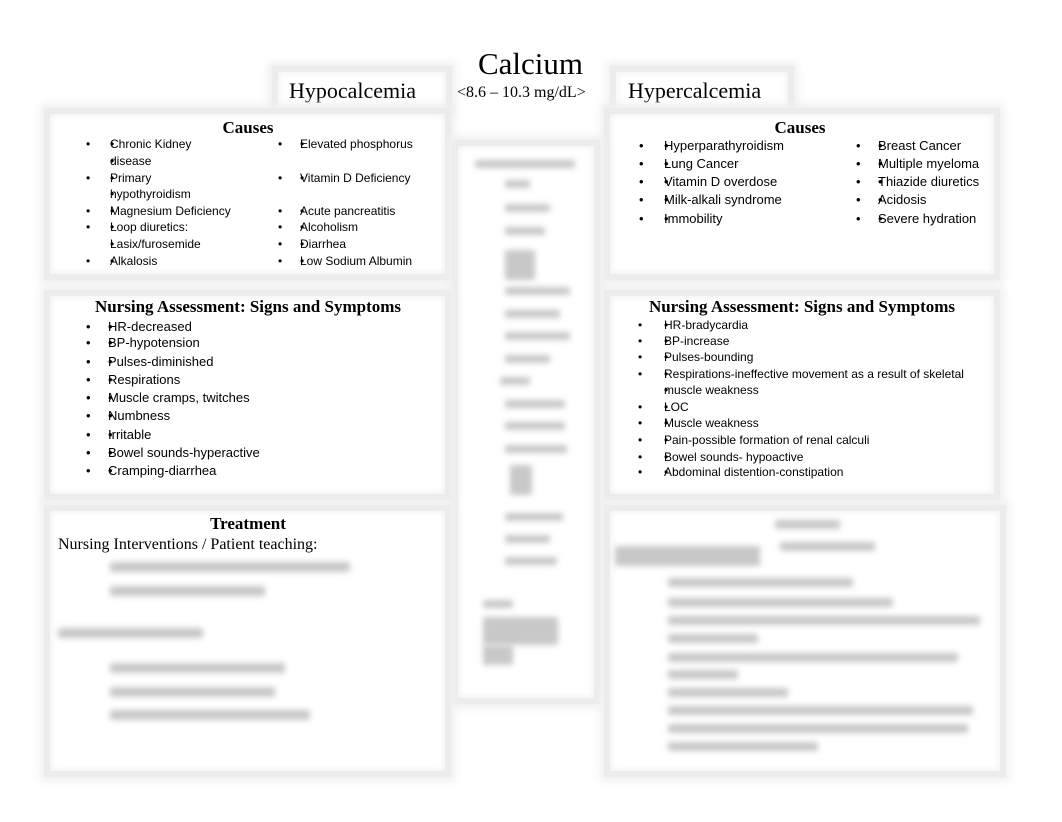 This screenshot has width=1062, height=822. I want to click on list-item: •HR-decreased, so click(139, 326).